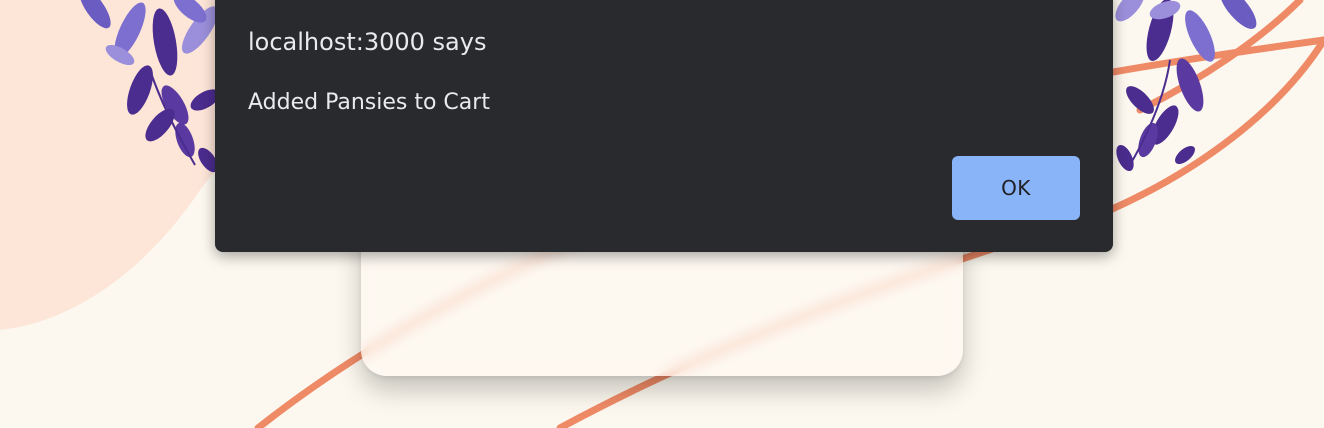  I want to click on ok-button: OK, so click(1016, 188).